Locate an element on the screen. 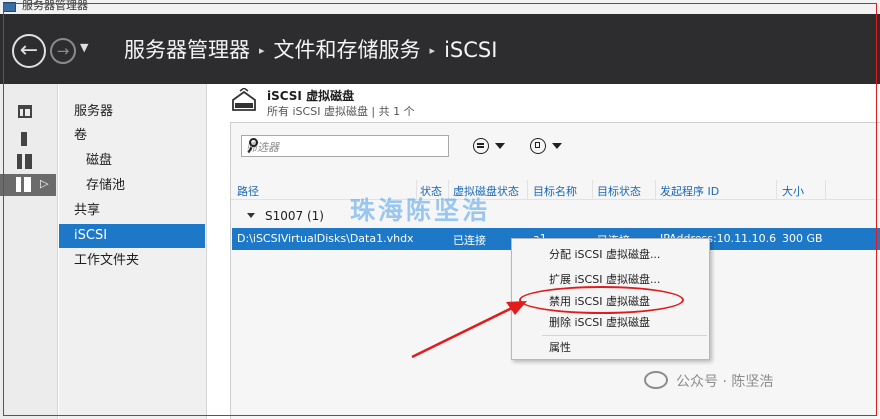  annotation-arrow is located at coordinates (469, 330).